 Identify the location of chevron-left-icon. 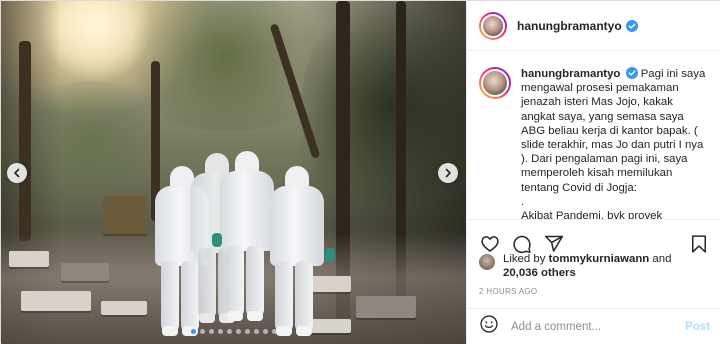
(17, 173).